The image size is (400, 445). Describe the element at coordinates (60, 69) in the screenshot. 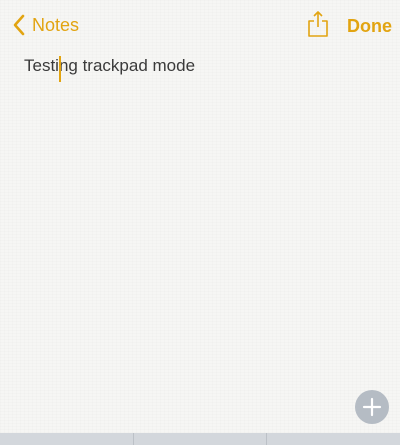

I see `text-cursor` at that location.